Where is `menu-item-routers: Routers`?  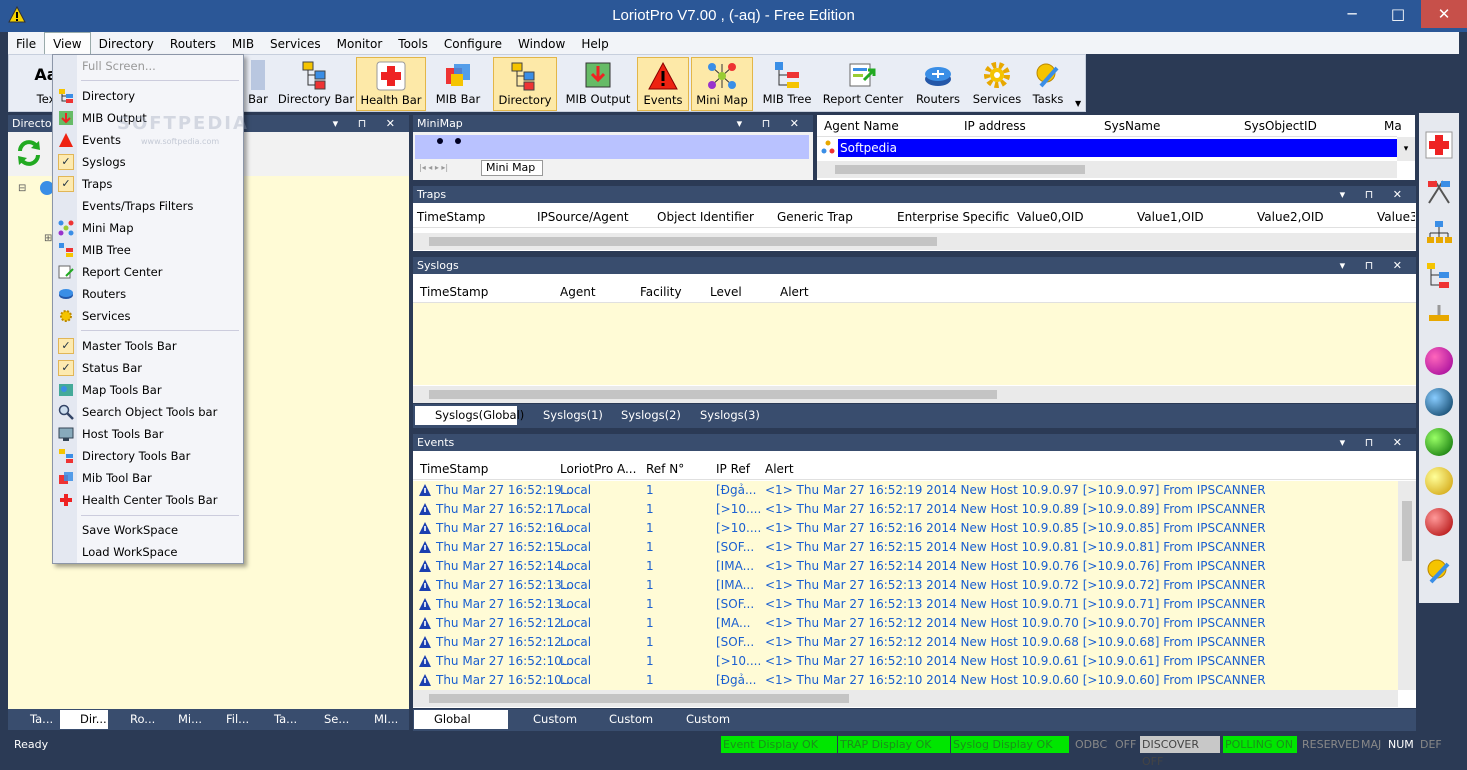 menu-item-routers: Routers is located at coordinates (148, 294).